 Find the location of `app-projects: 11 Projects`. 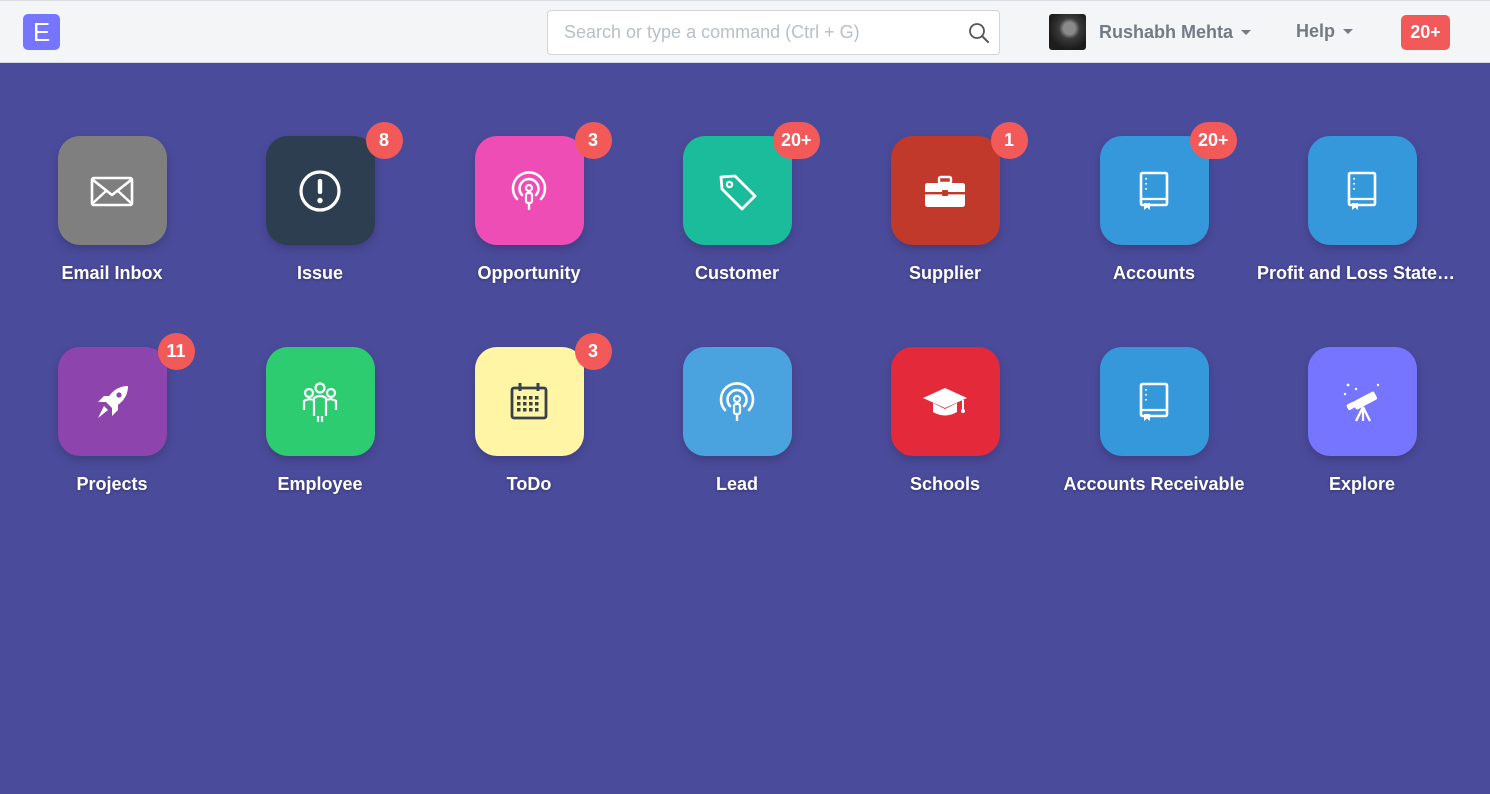

app-projects: 11 Projects is located at coordinates (112, 414).